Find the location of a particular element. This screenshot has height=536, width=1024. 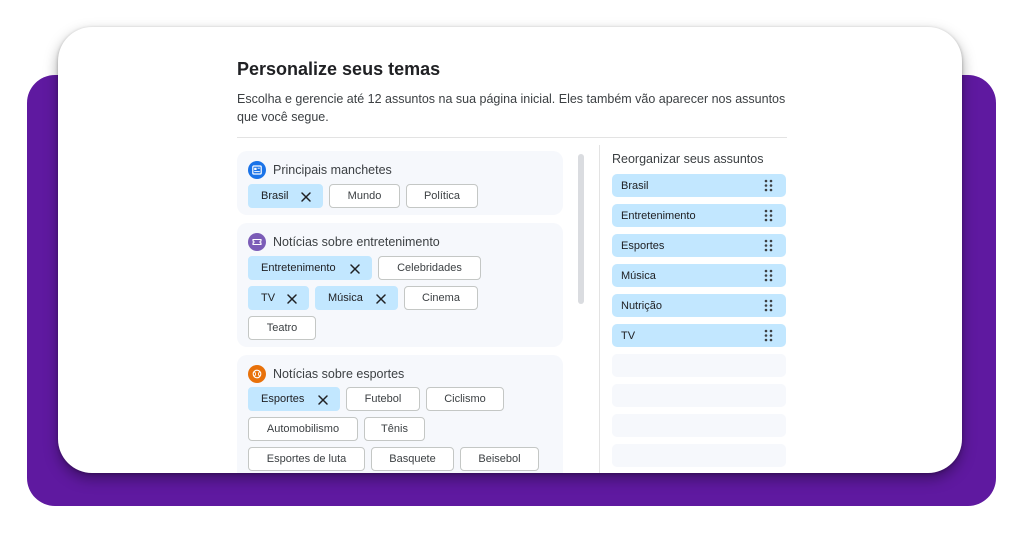

chip-cinema: Cinema is located at coordinates (441, 298).